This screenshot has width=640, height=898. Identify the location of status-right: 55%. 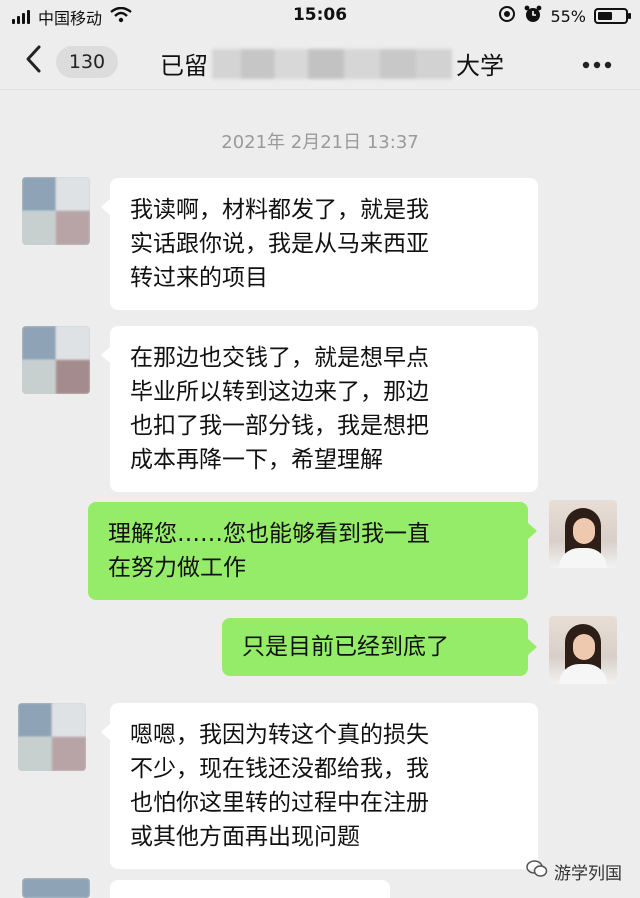
(564, 16).